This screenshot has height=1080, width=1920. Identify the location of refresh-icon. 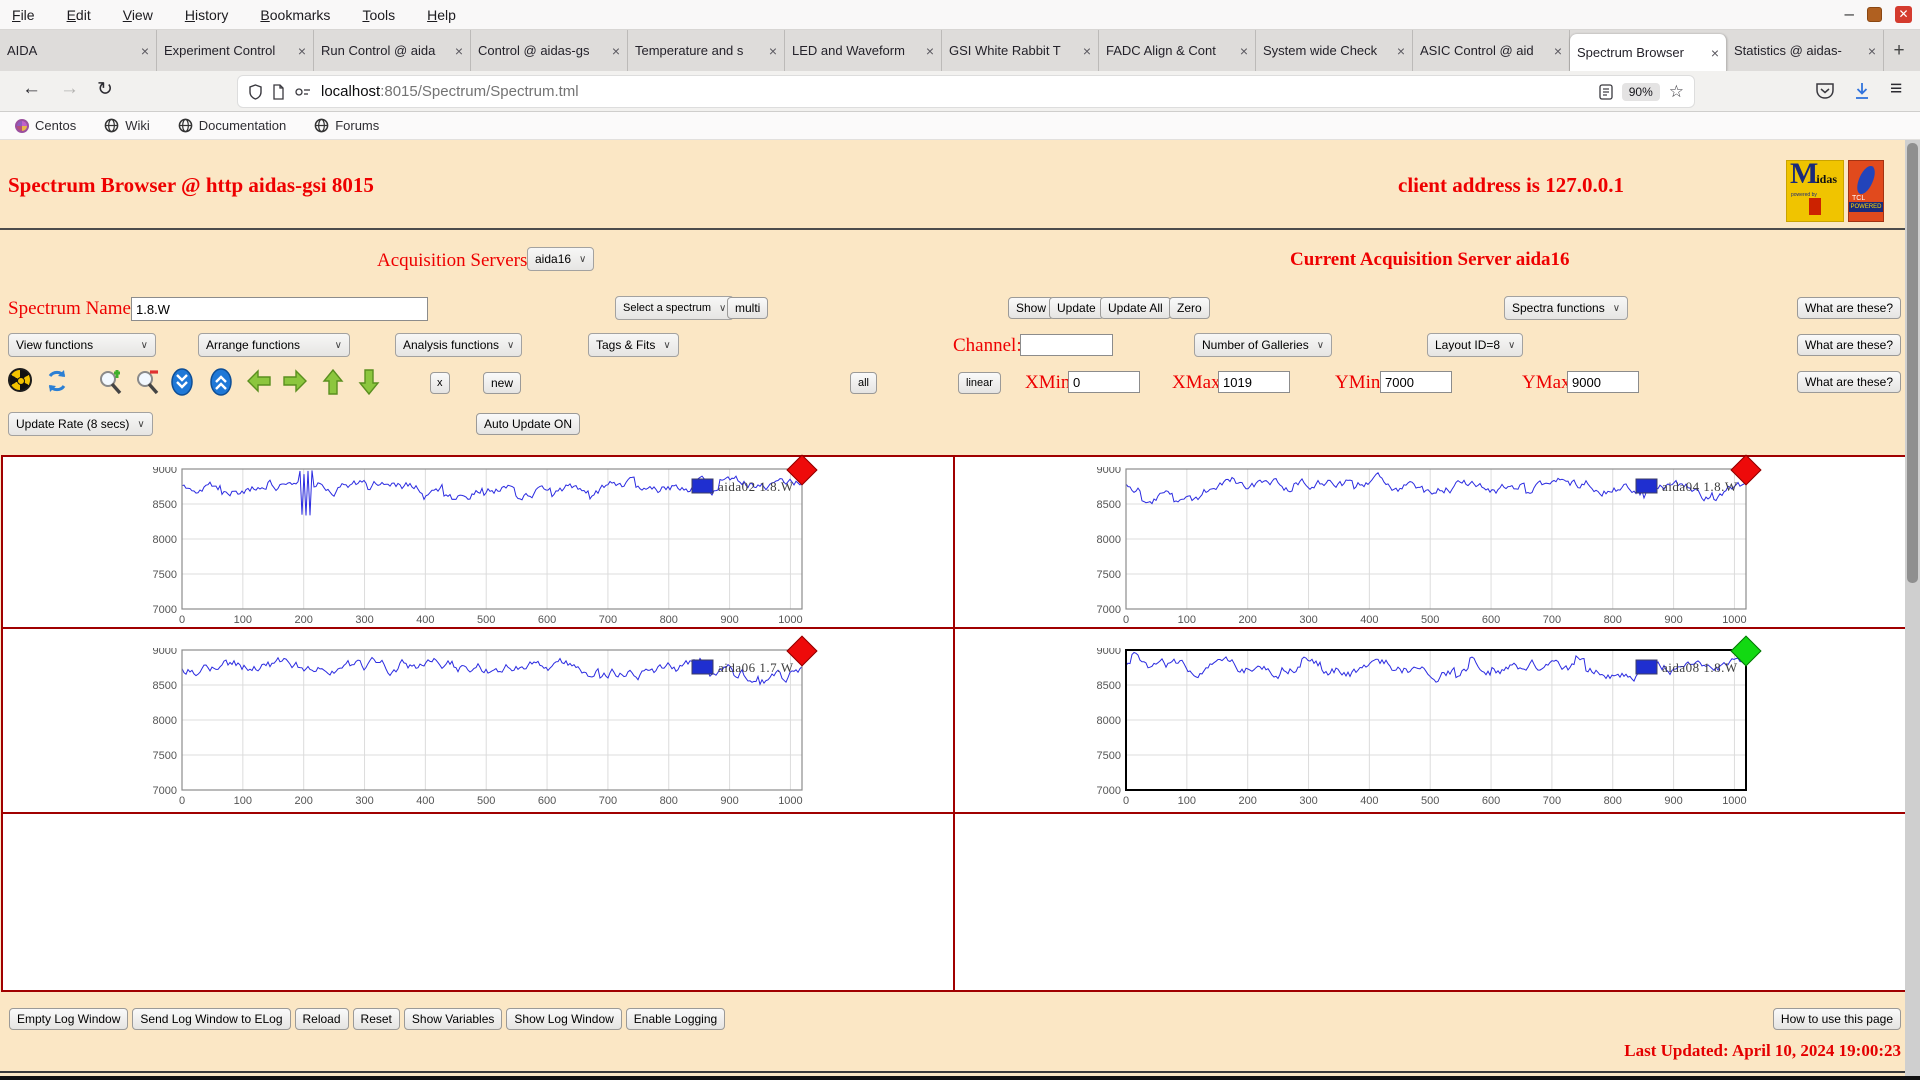
(57, 381).